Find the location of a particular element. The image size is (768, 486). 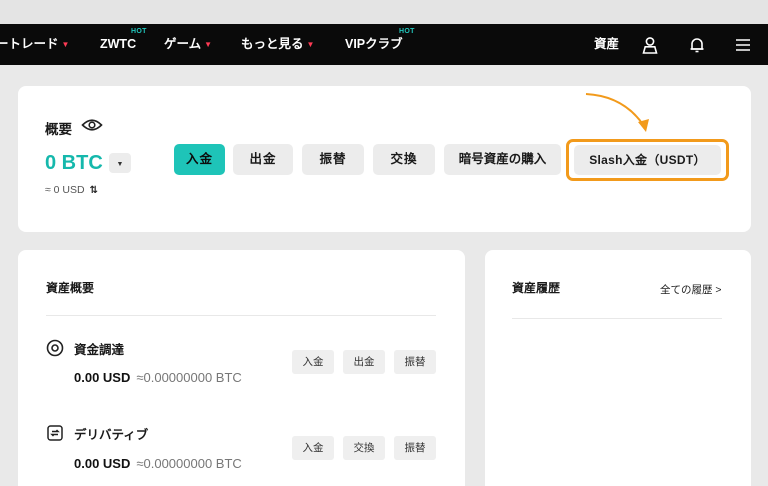

overview-title: 概要 is located at coordinates (58, 129).